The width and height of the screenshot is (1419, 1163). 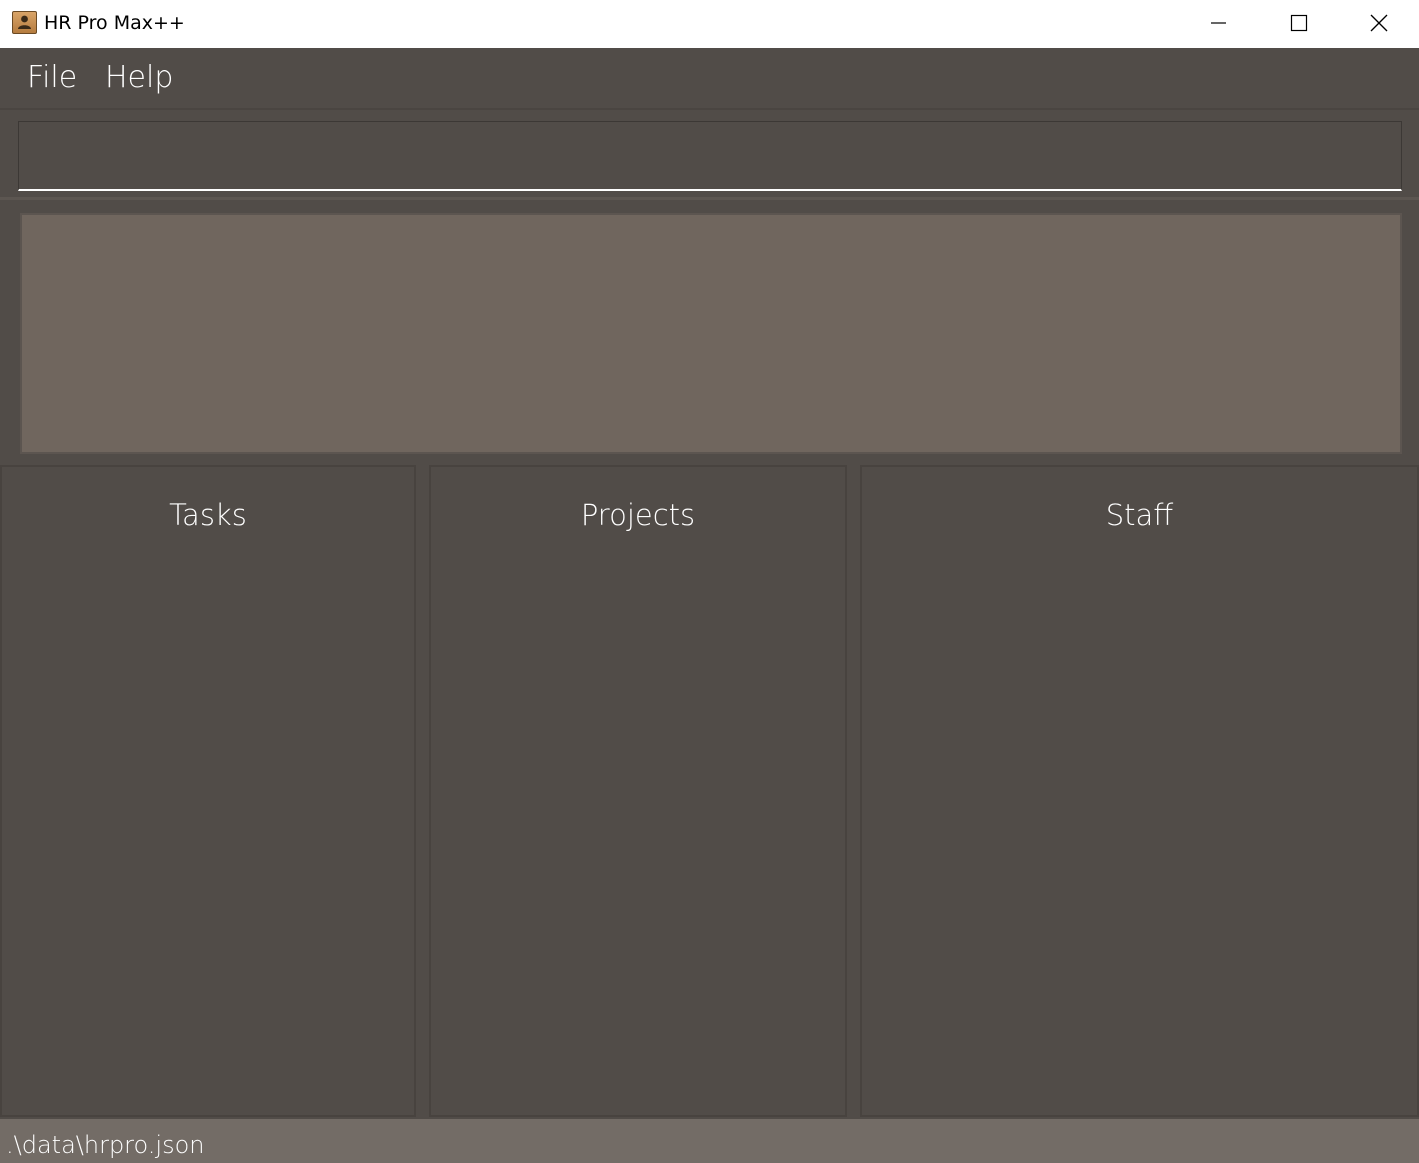 I want to click on minimize-icon, so click(x=1218, y=23).